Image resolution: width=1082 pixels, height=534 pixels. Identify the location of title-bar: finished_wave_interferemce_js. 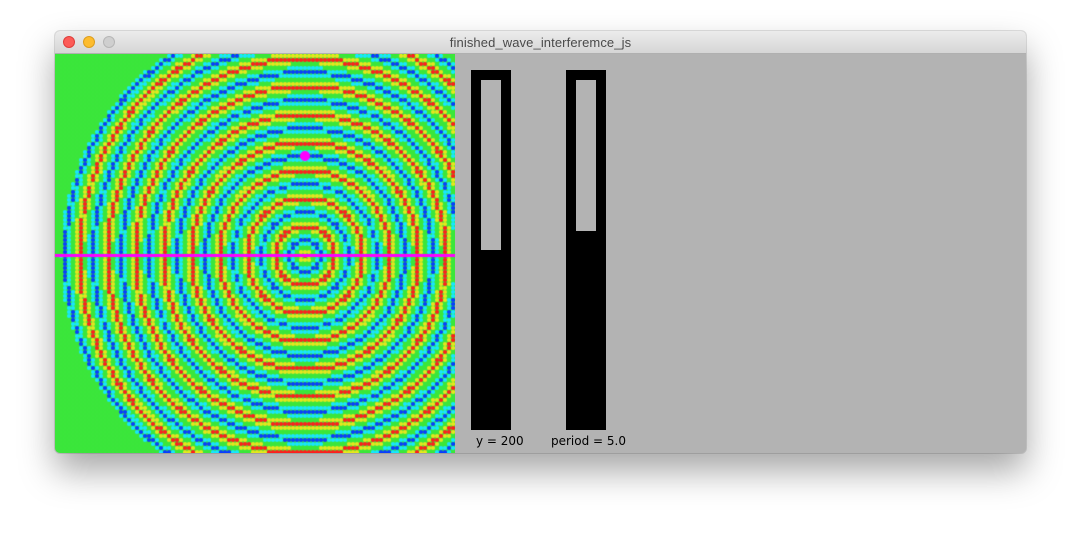
(540, 42).